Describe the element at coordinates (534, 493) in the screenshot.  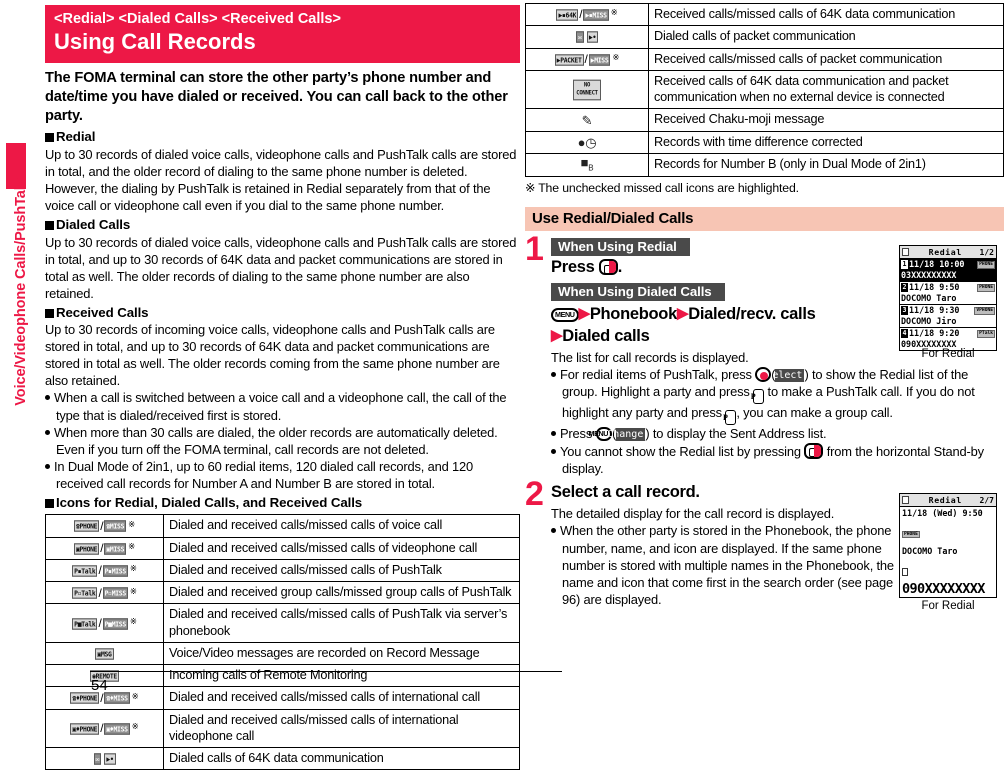
I see `step-2-number: 2` at that location.